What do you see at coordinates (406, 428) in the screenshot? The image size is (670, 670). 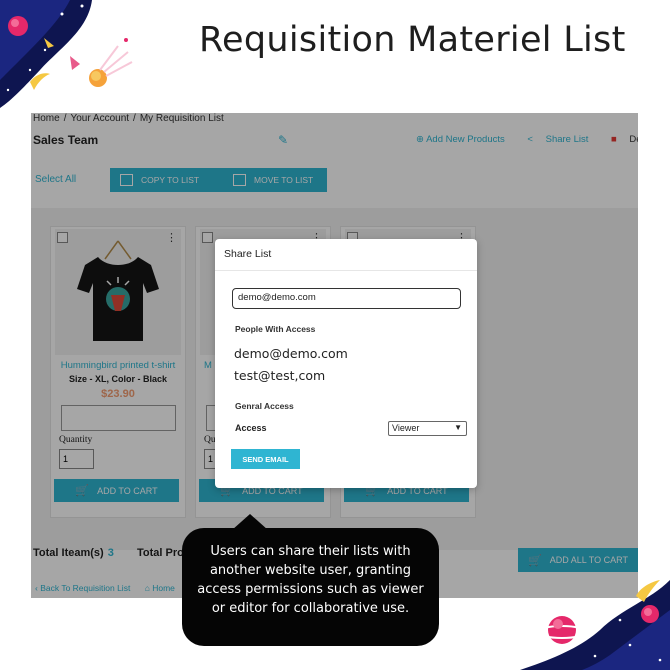 I see `access-select-value: Viewer` at bounding box center [406, 428].